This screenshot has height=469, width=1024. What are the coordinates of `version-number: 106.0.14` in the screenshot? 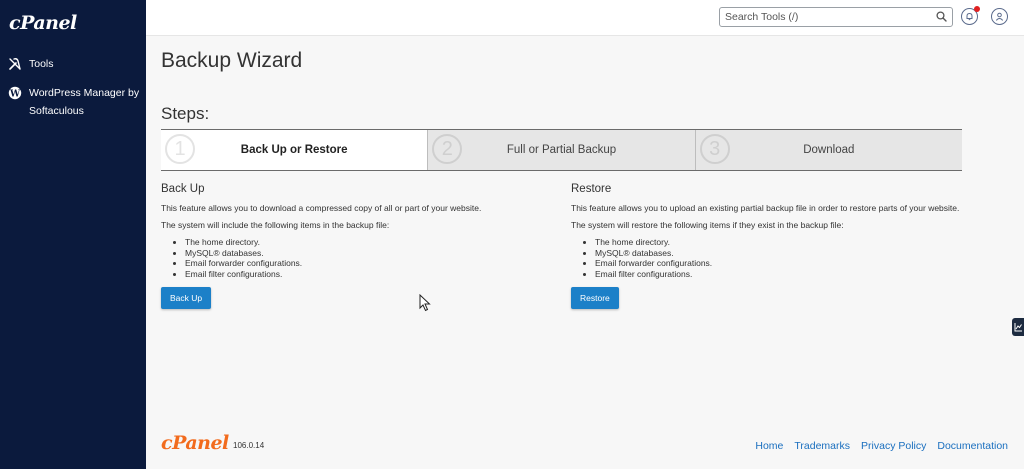 It's located at (249, 445).